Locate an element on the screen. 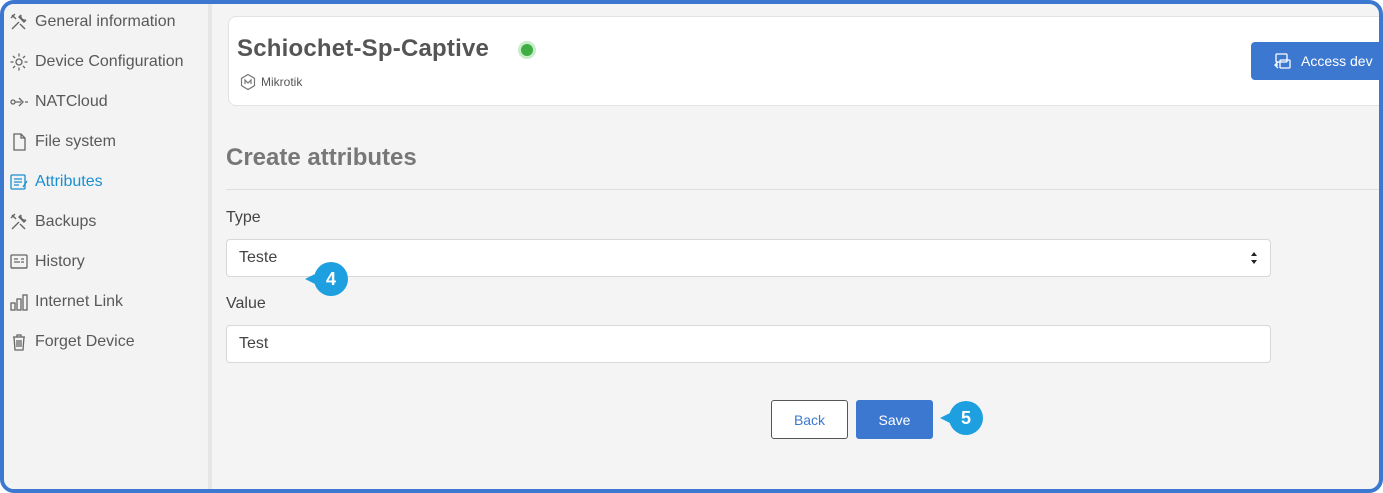 The image size is (1383, 493). sidebar-item-label: General information is located at coordinates (105, 21).